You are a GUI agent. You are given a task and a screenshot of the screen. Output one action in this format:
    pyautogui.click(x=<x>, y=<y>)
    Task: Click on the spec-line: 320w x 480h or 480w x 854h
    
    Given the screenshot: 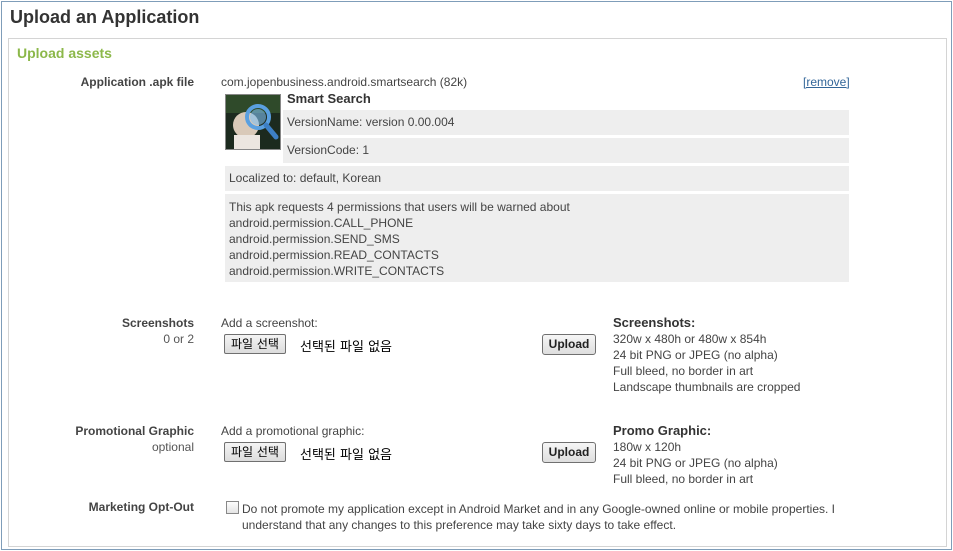 What is the action you would take?
    pyautogui.click(x=690, y=339)
    